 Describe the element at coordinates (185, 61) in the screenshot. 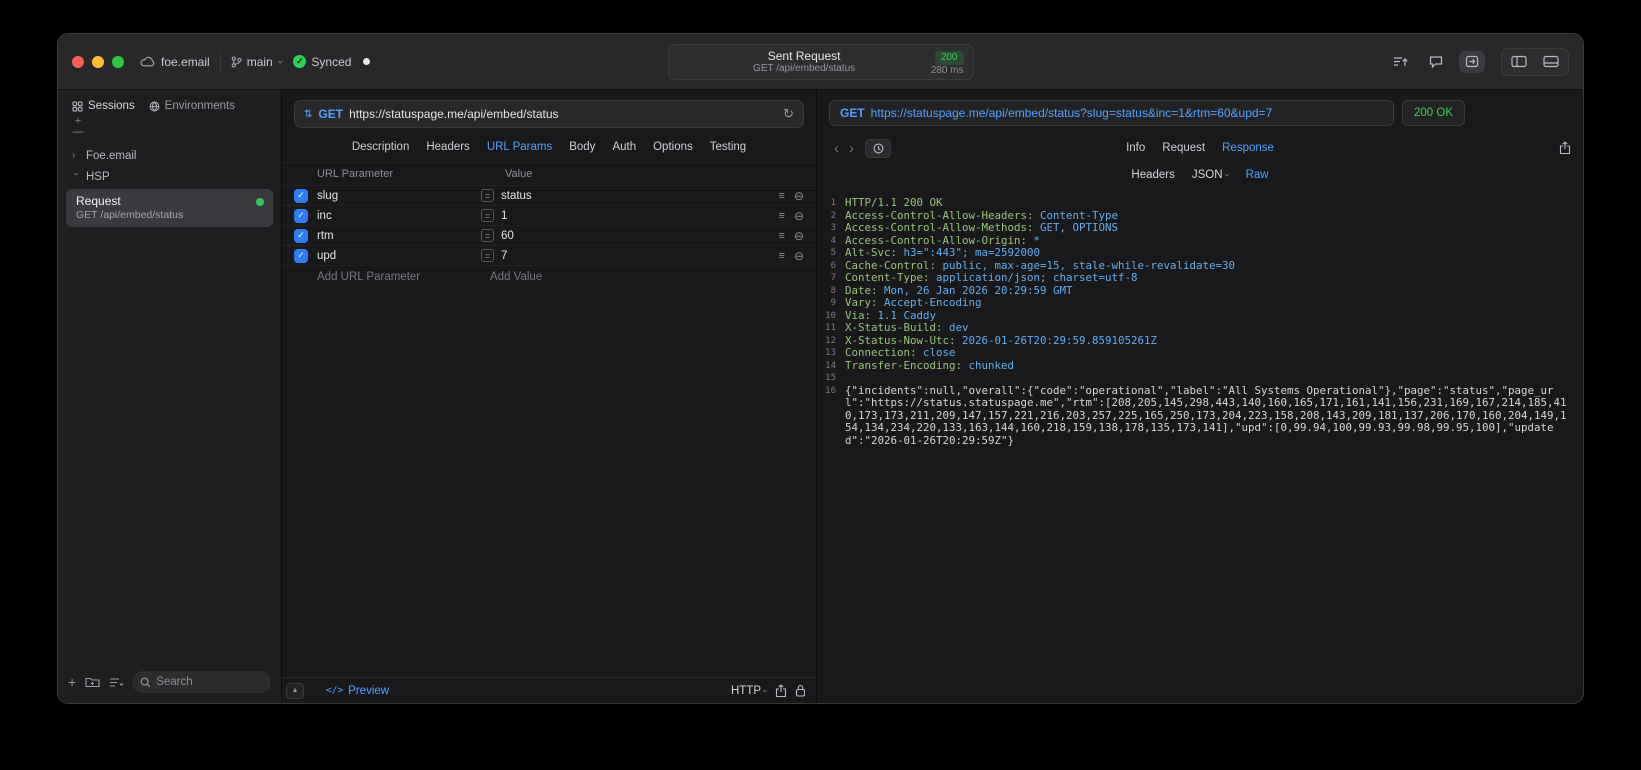

I see `project-name: foe.email` at that location.